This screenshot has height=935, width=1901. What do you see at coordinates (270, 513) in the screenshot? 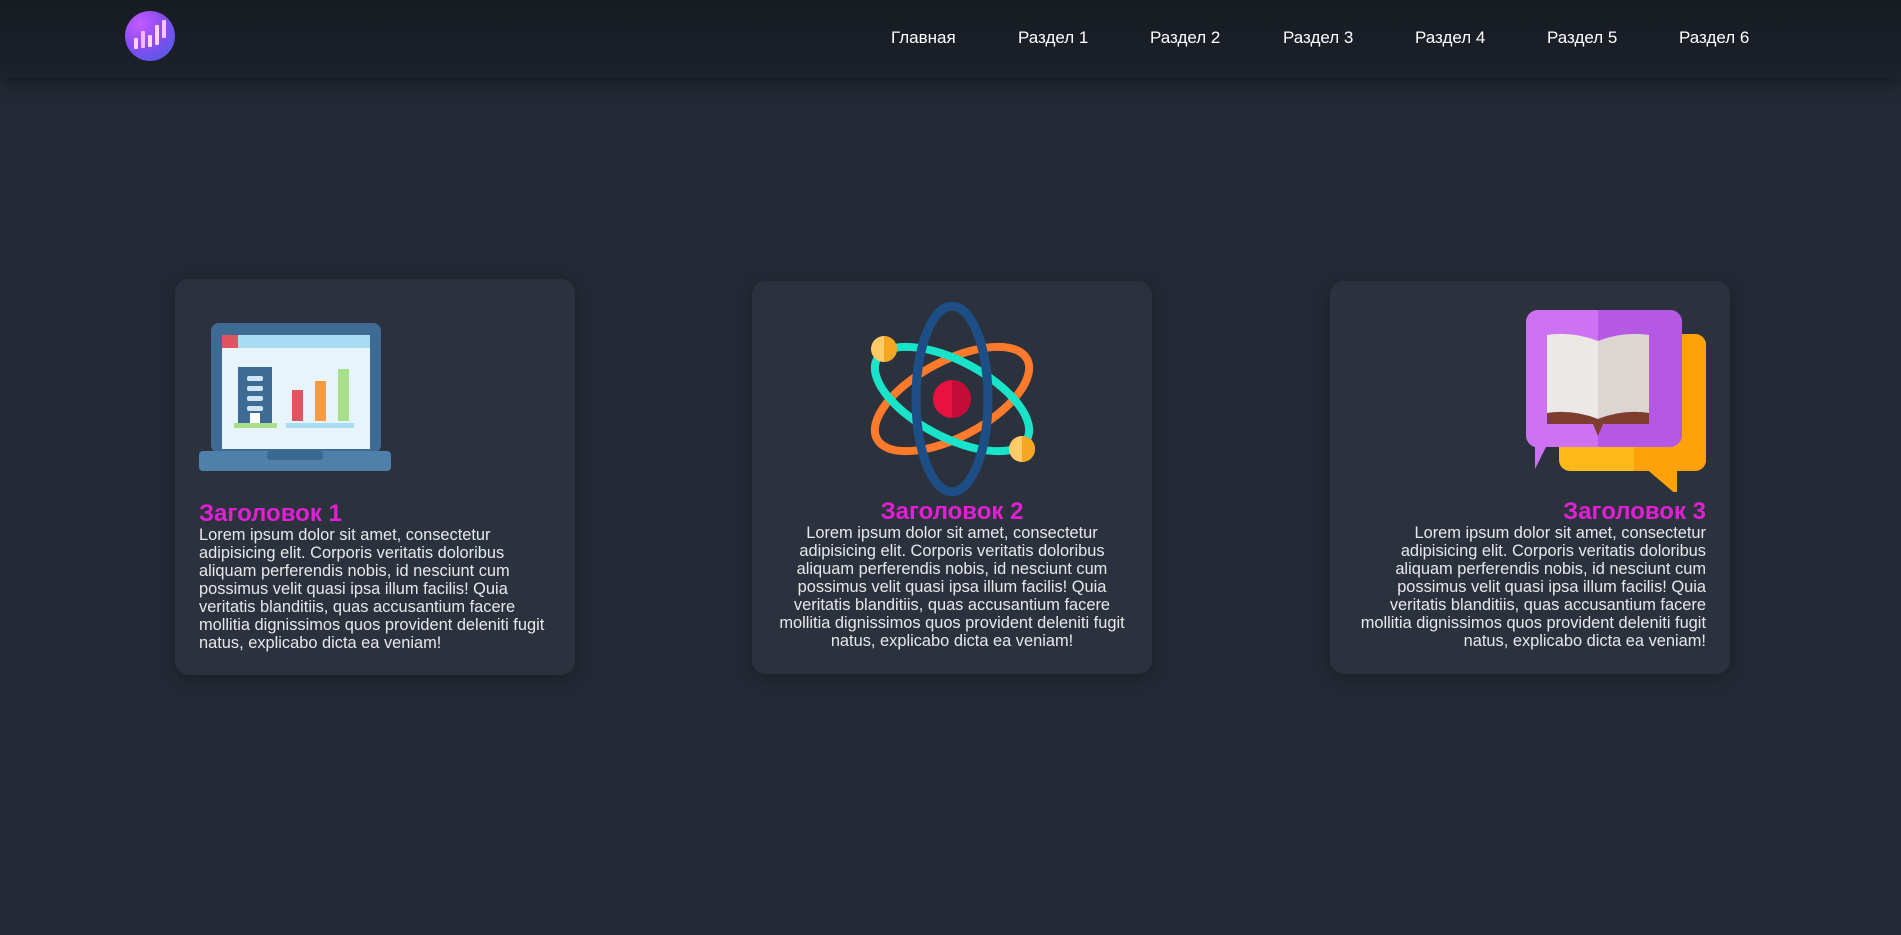
I see `card-title: Заголовок 1` at bounding box center [270, 513].